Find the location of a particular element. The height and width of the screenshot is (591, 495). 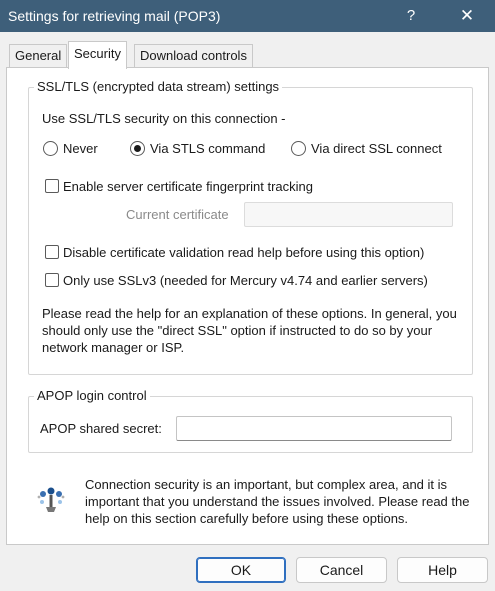

window-title: Settings for retrieving mail (POP3) is located at coordinates (114, 16).